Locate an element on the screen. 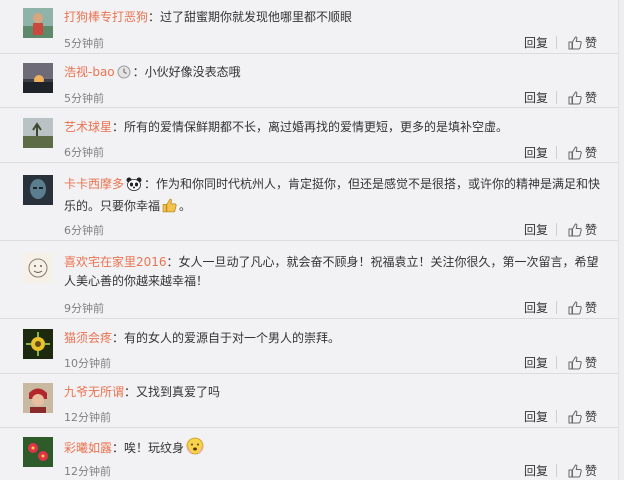 This screenshot has height=480, width=624. avatar-flower-icon is located at coordinates (38, 452).